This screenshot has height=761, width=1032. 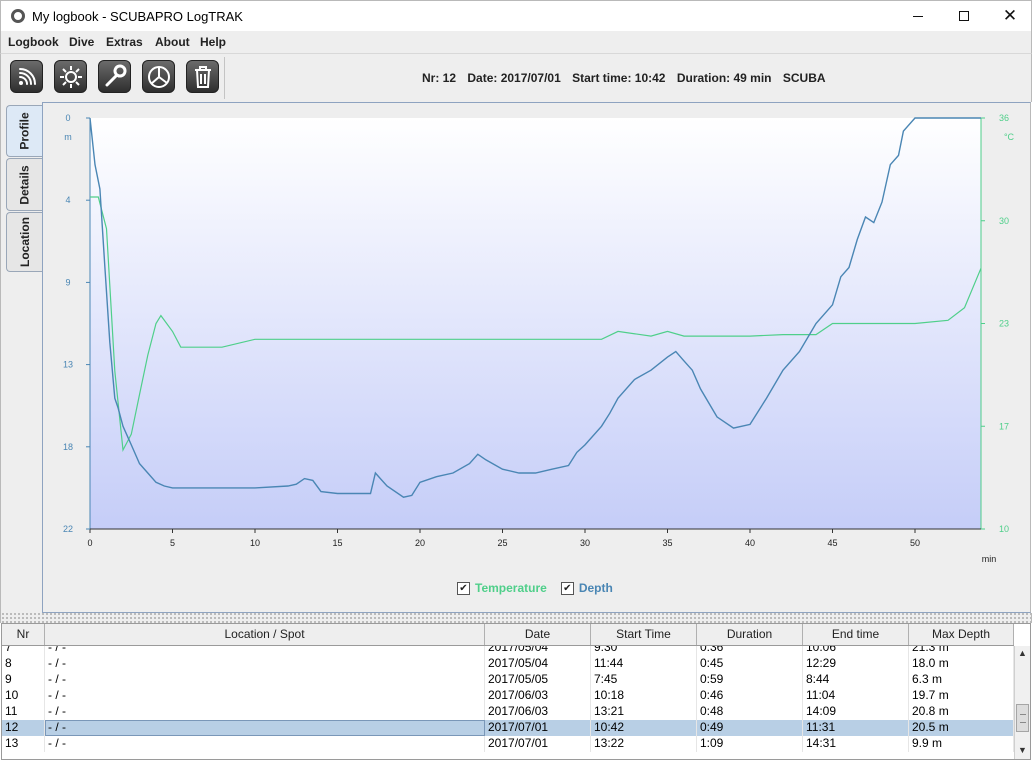 What do you see at coordinates (644, 634) in the screenshot?
I see `column-start-time: Start Time` at bounding box center [644, 634].